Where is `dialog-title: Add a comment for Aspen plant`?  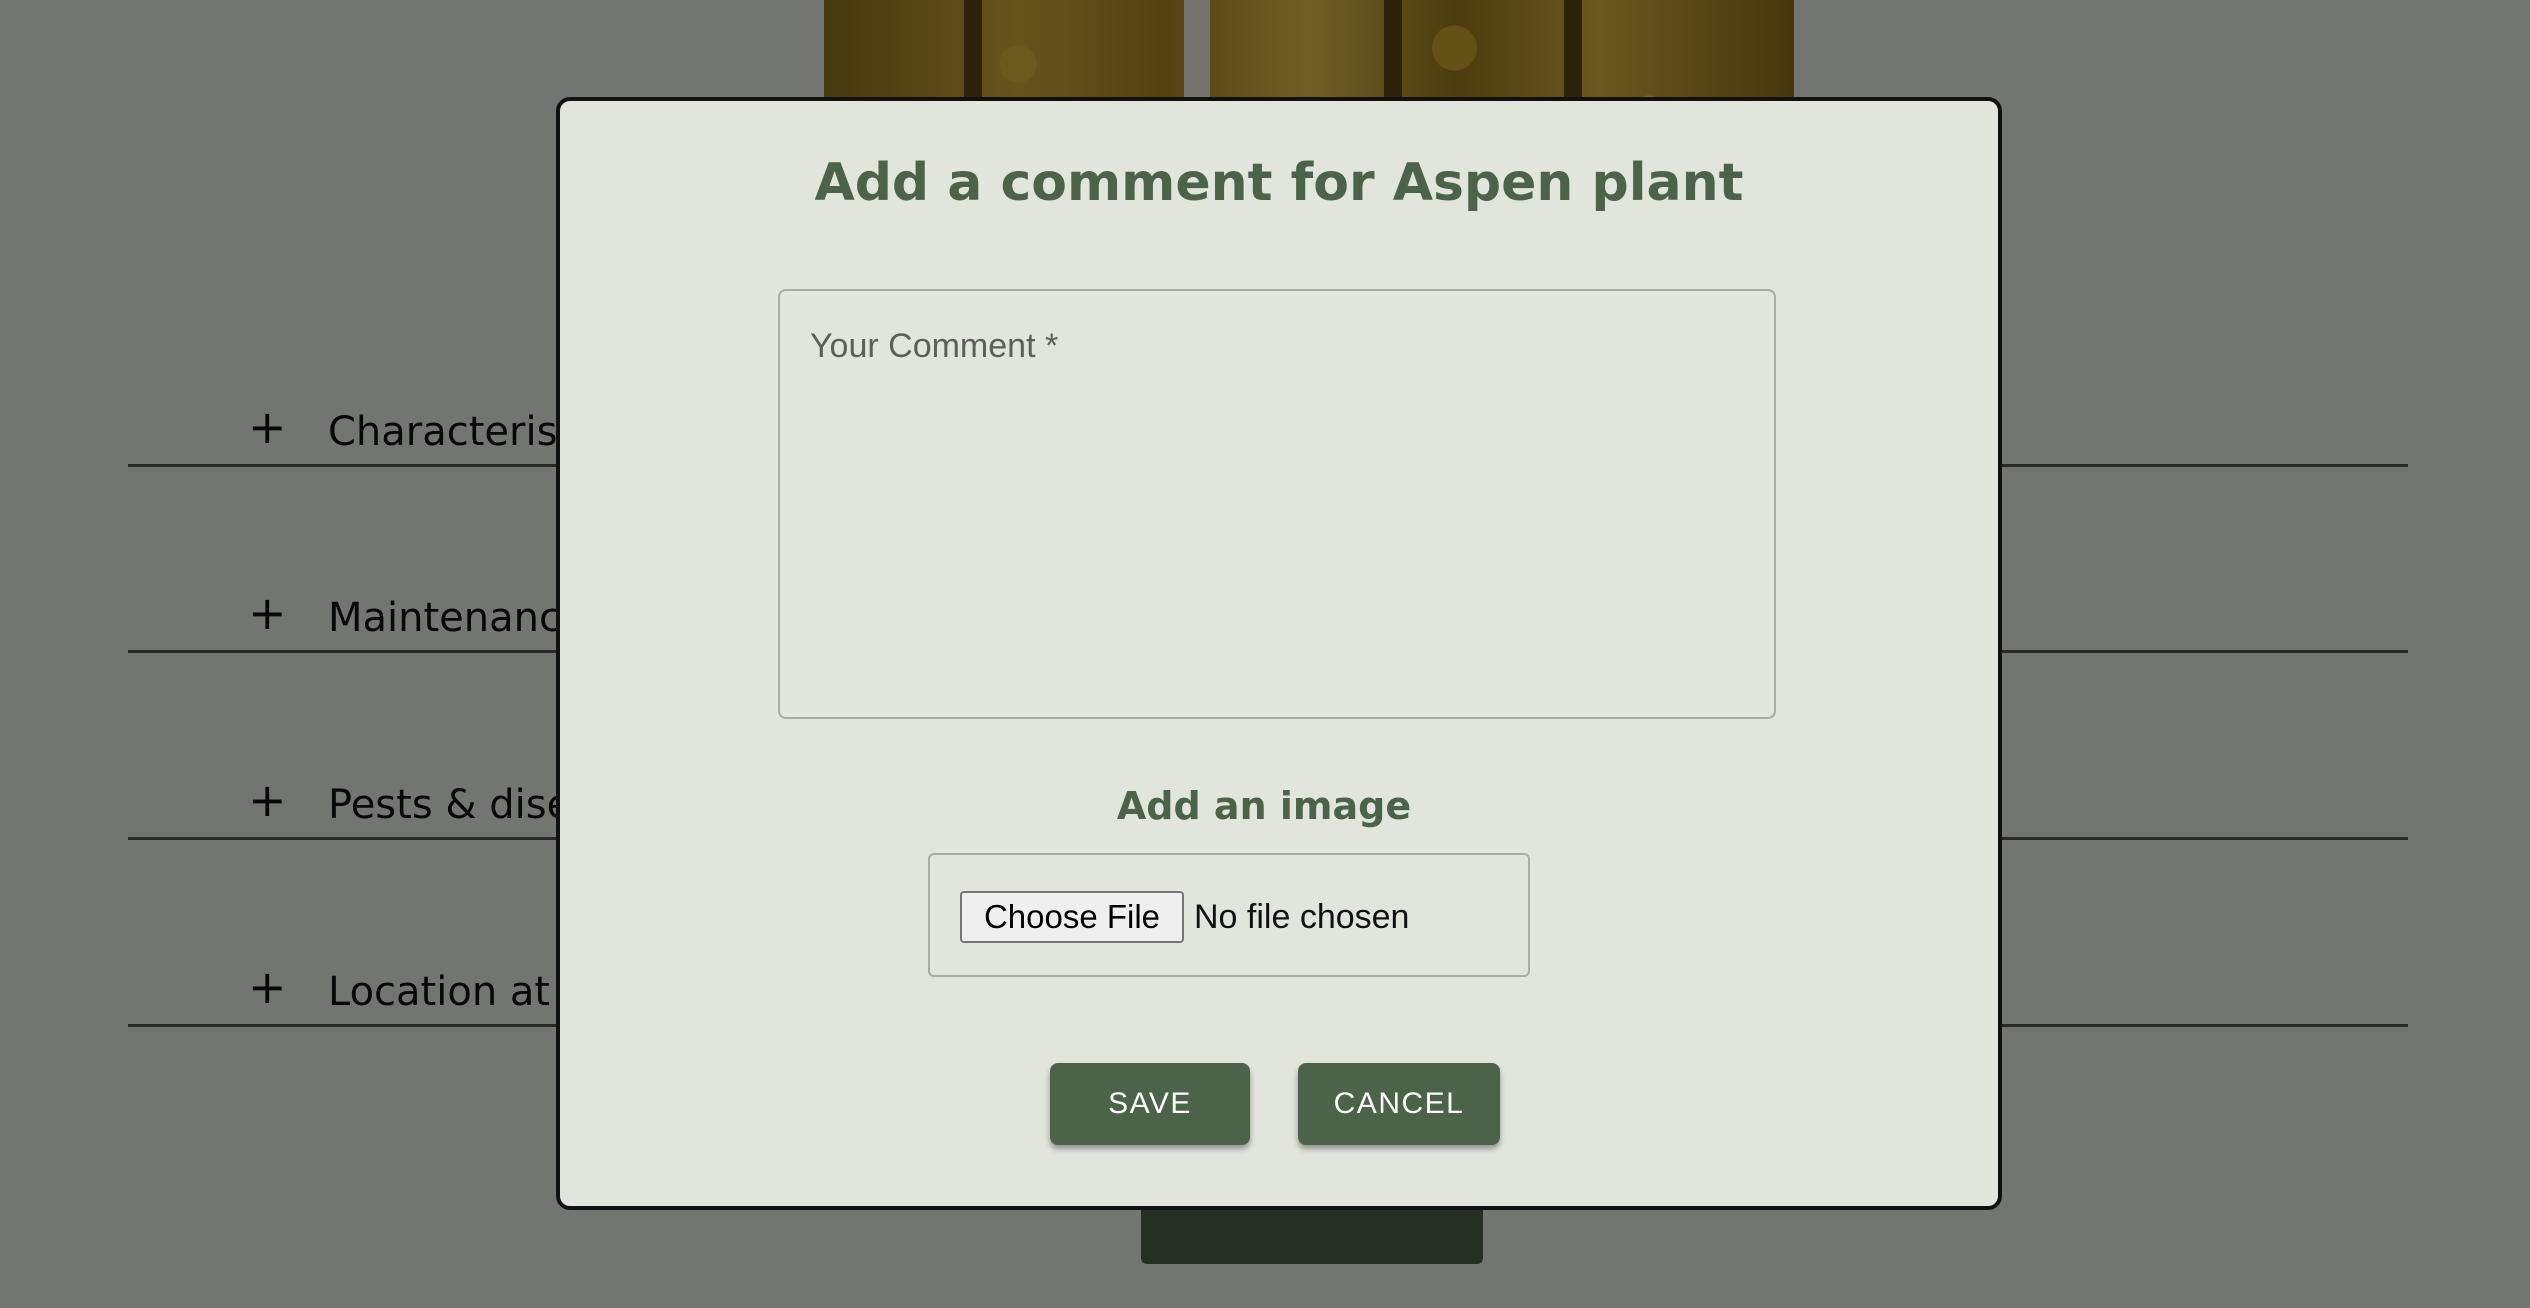 dialog-title: Add a comment for Aspen plant is located at coordinates (1279, 183).